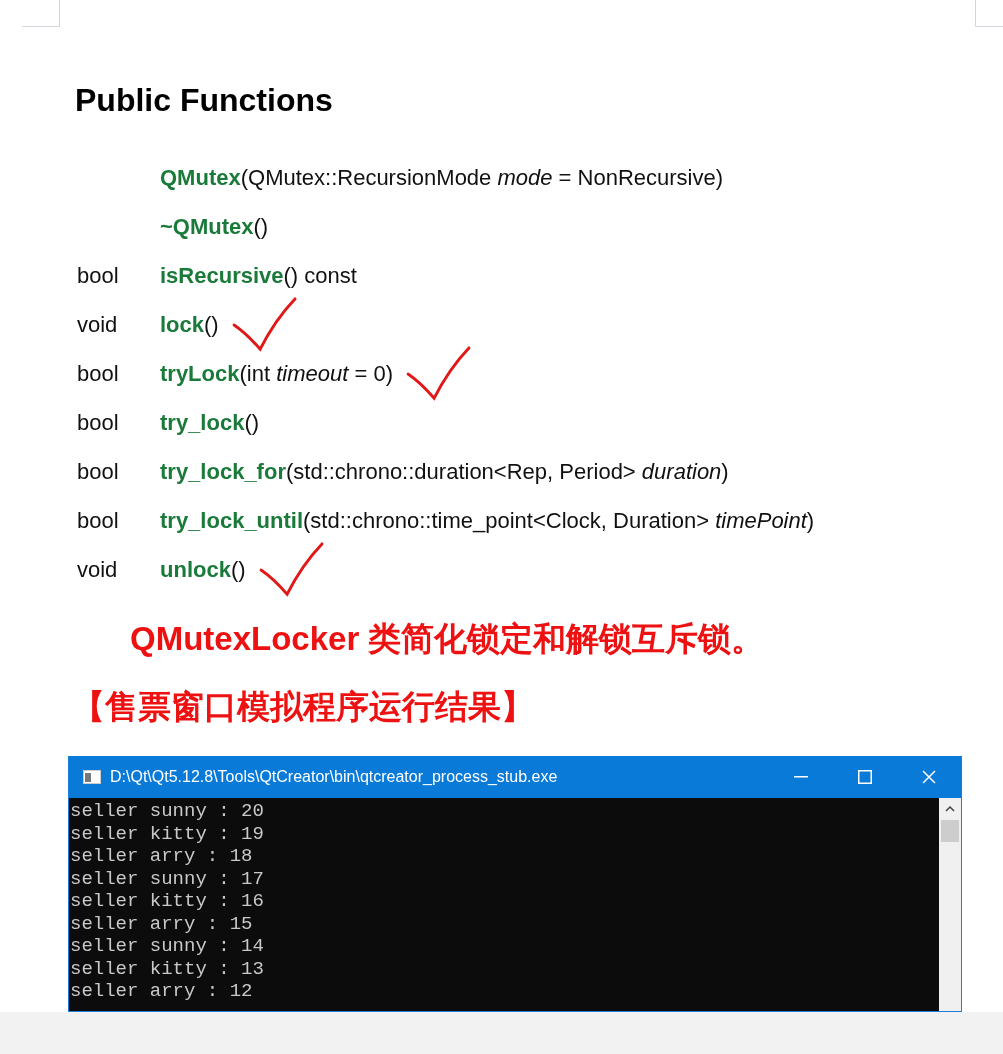  I want to click on console-line: seller arry : 15, so click(162, 923).